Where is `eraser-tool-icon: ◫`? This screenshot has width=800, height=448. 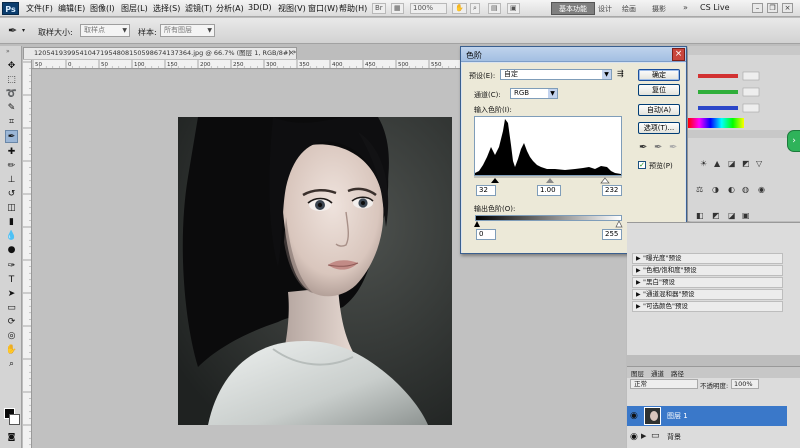 eraser-tool-icon: ◫ is located at coordinates (11, 208).